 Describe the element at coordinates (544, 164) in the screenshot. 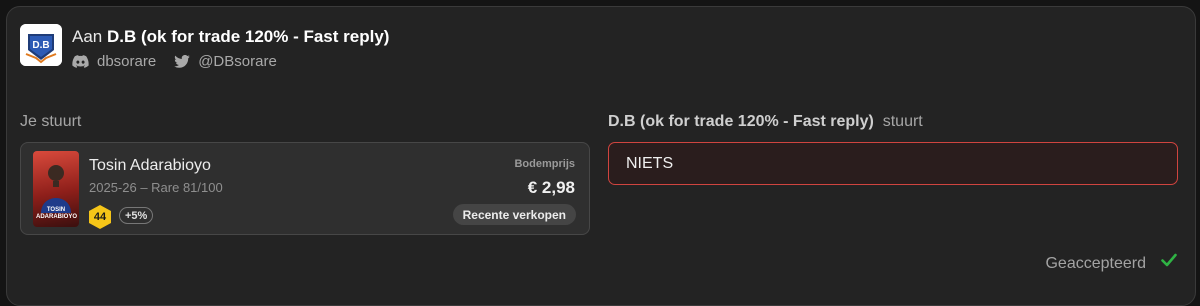

I see `floor-price-label: Bodemprijs` at that location.